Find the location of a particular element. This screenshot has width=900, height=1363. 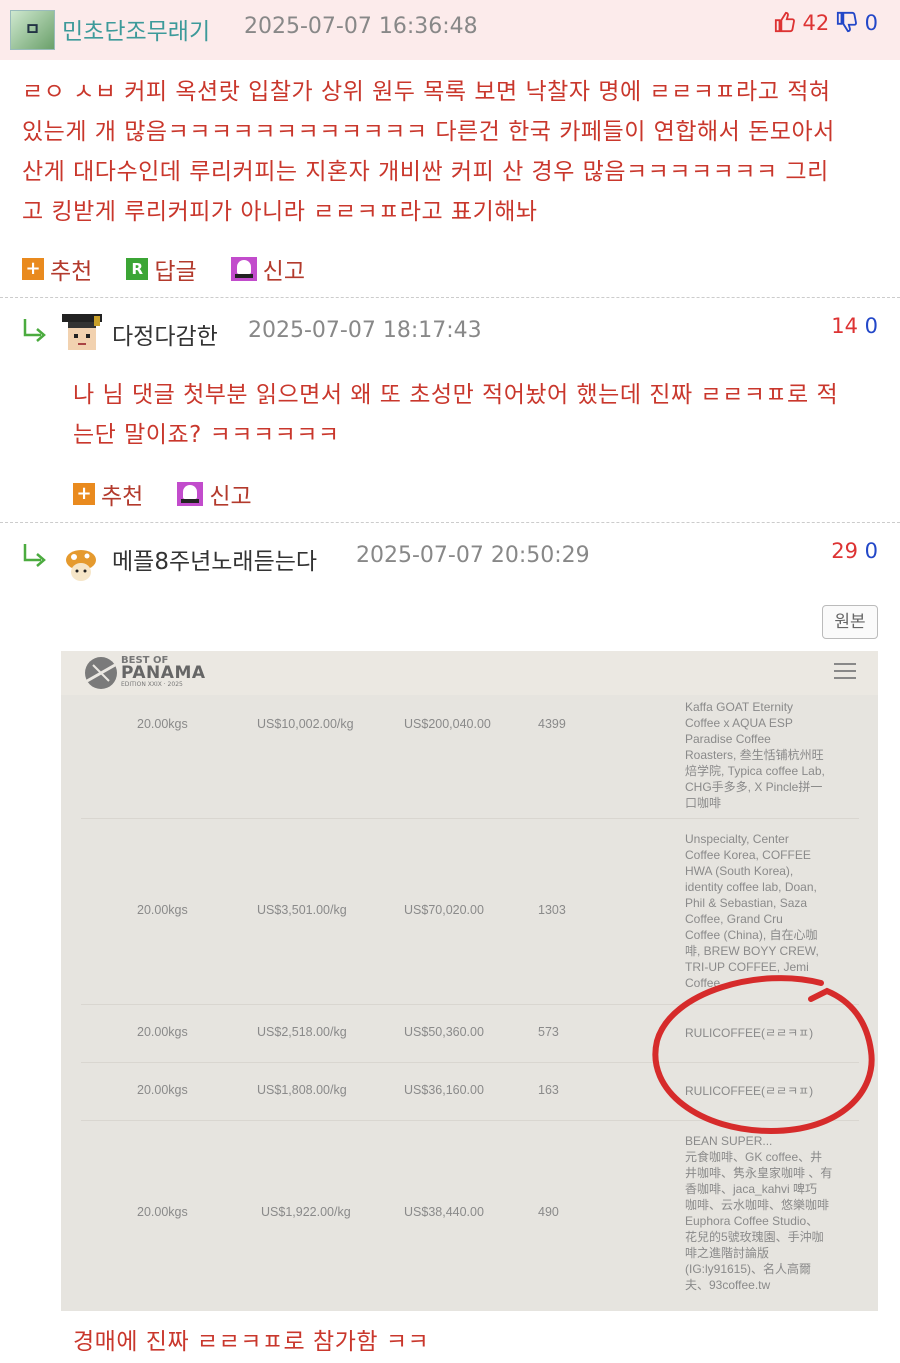

bid-cell: 4399 is located at coordinates (552, 724).